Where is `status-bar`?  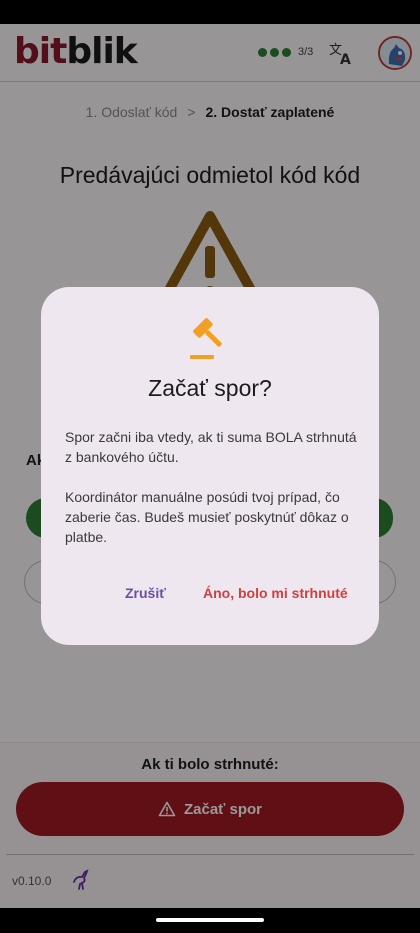
status-bar is located at coordinates (210, 12).